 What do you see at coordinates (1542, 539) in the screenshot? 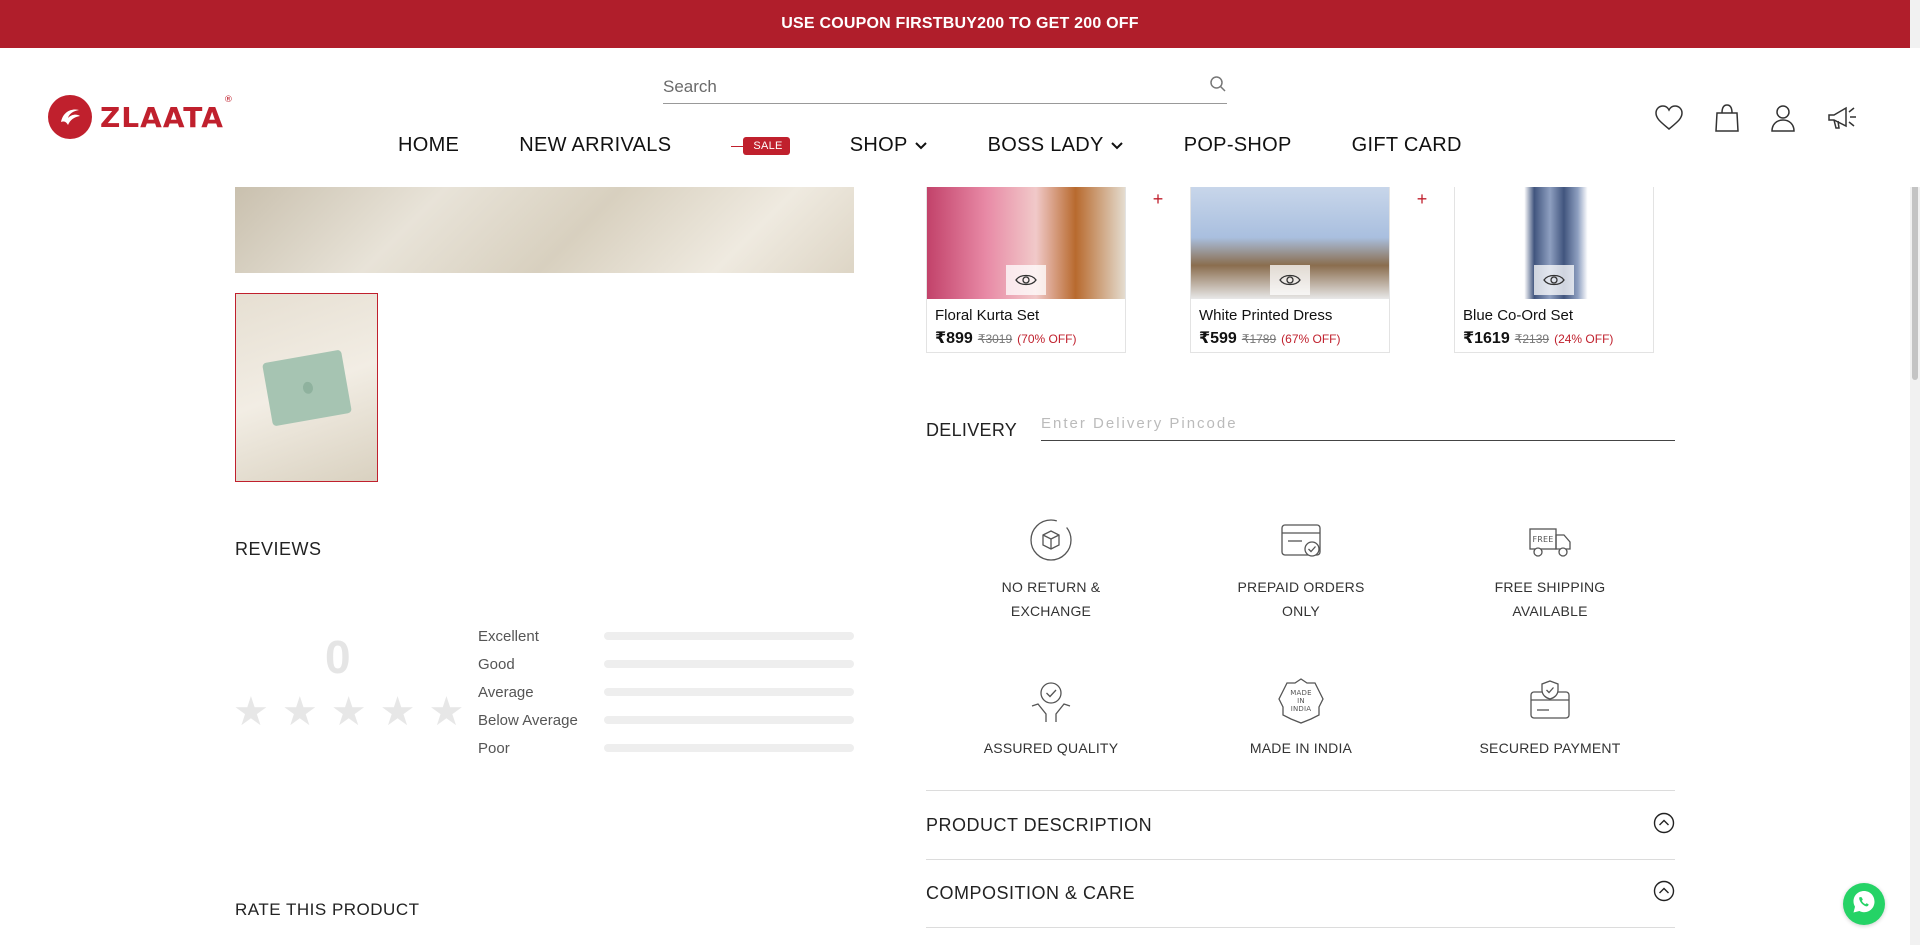
I see `truck-free-text: FREE` at bounding box center [1542, 539].